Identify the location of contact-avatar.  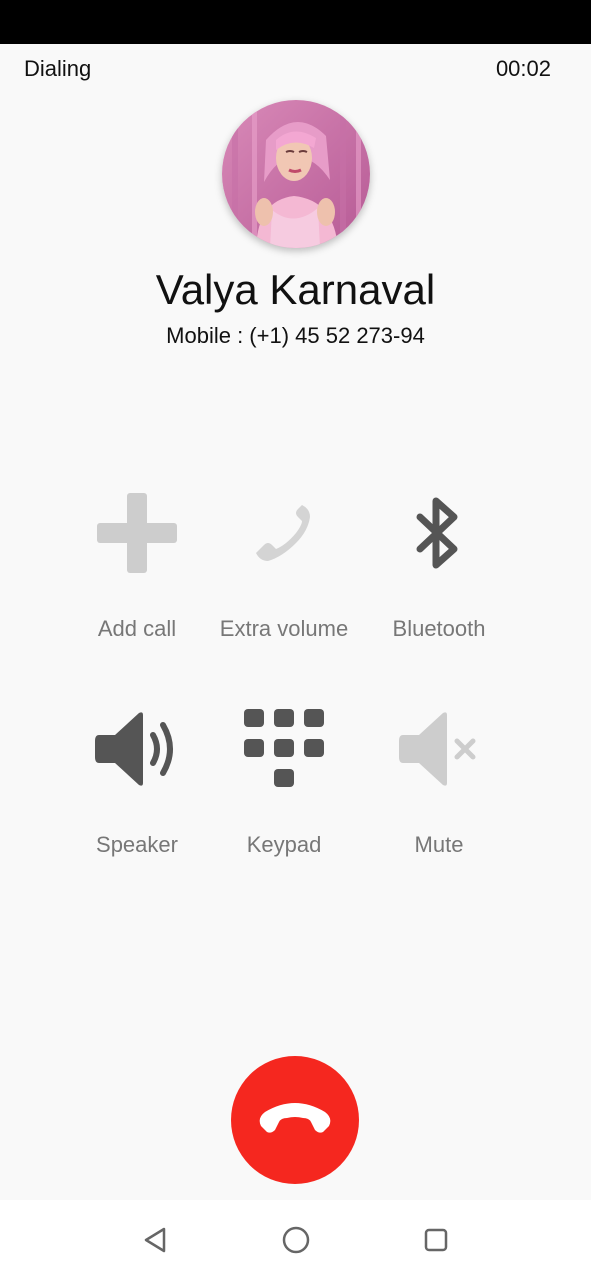
(296, 174).